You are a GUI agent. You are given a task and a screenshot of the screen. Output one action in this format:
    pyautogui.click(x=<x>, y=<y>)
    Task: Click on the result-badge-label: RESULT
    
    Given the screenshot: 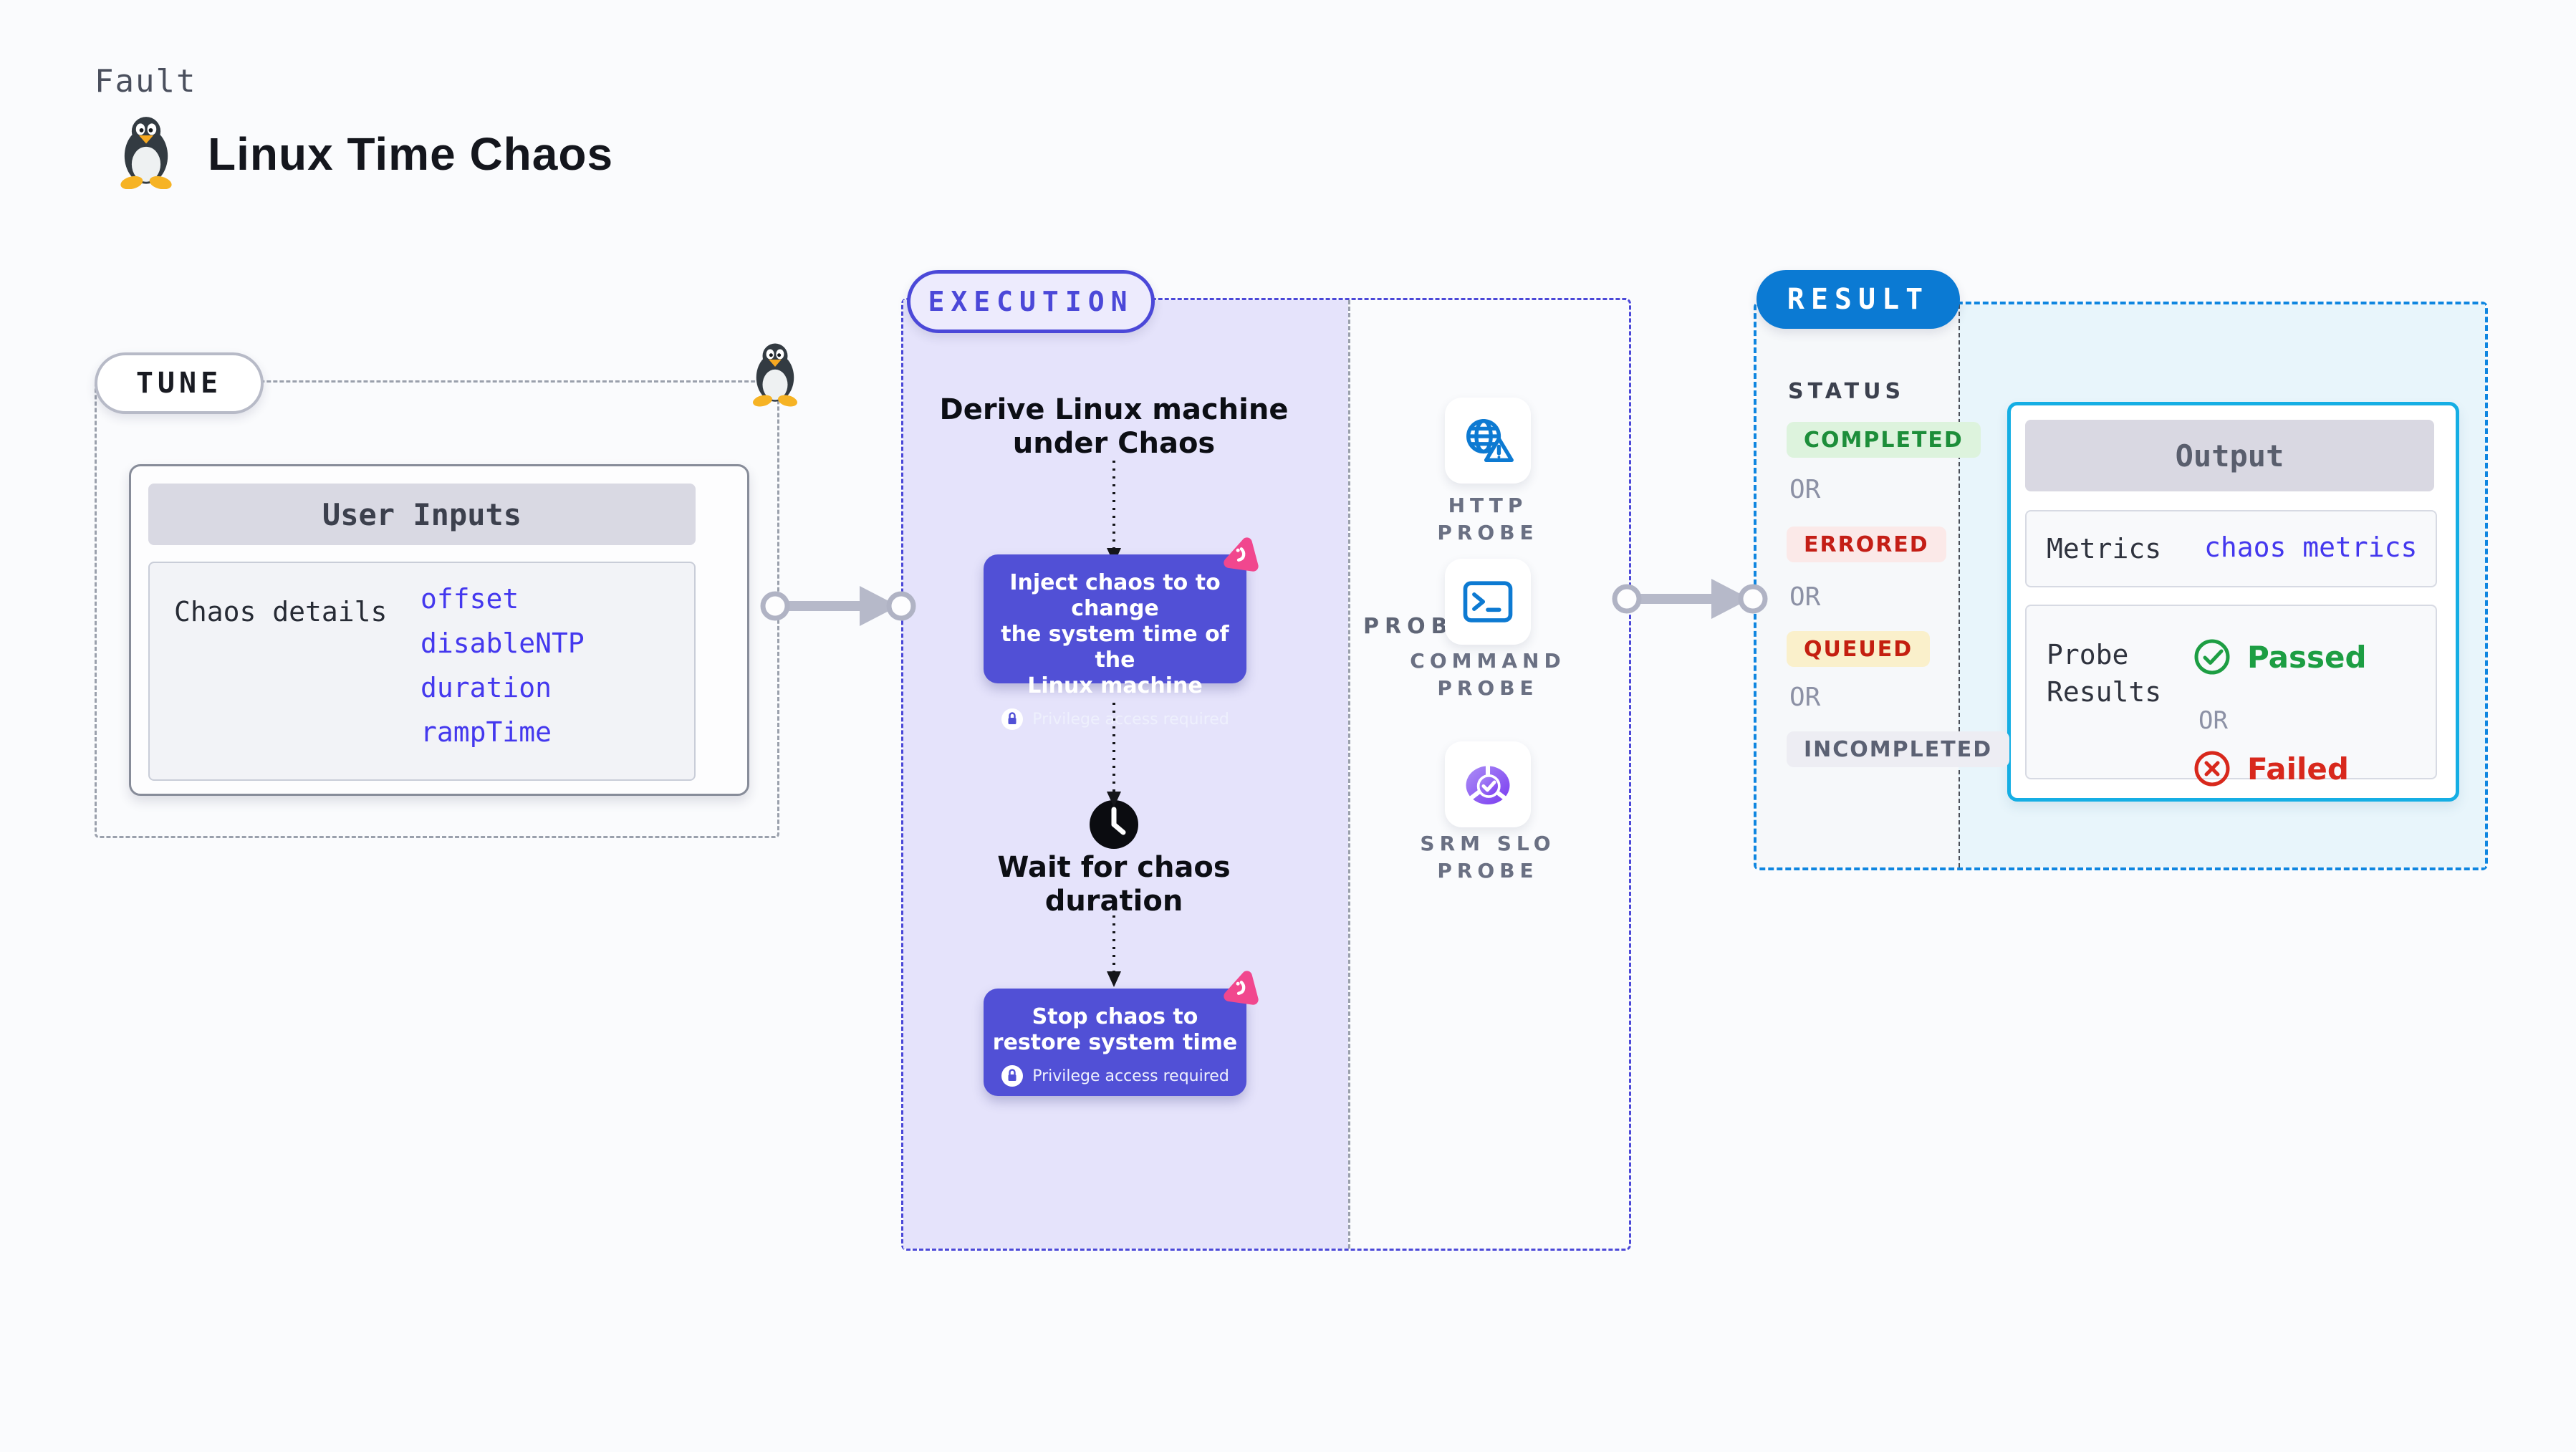 What is the action you would take?
    pyautogui.click(x=1859, y=299)
    